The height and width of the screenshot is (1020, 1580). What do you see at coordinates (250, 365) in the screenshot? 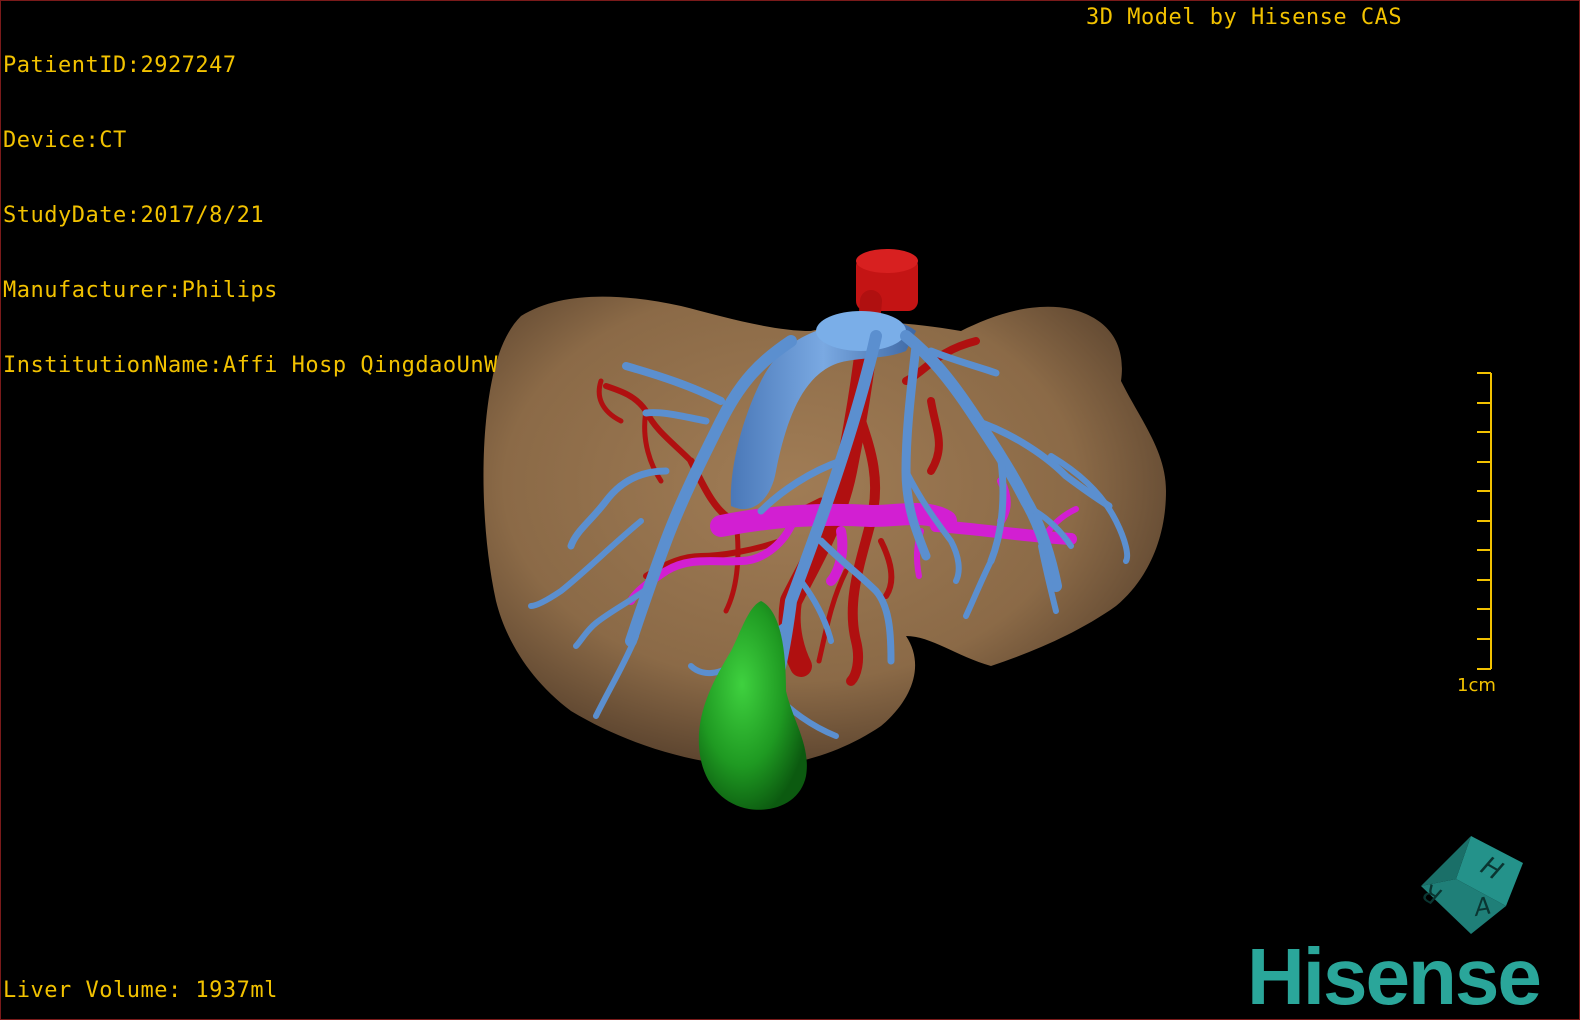
I see `institution-name: InstitutionName:Affi Hosp QingdaoUnW` at bounding box center [250, 365].